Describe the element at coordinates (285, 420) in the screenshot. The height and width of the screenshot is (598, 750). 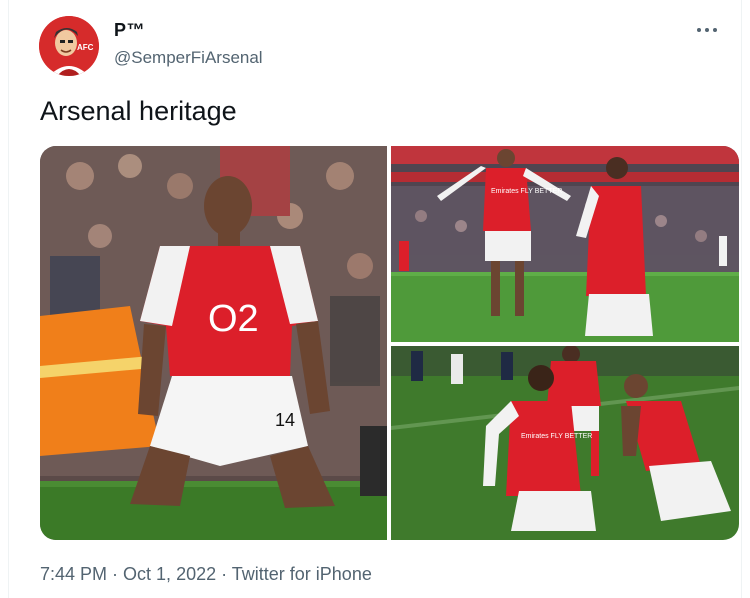
I see `shirt-number: 14` at that location.